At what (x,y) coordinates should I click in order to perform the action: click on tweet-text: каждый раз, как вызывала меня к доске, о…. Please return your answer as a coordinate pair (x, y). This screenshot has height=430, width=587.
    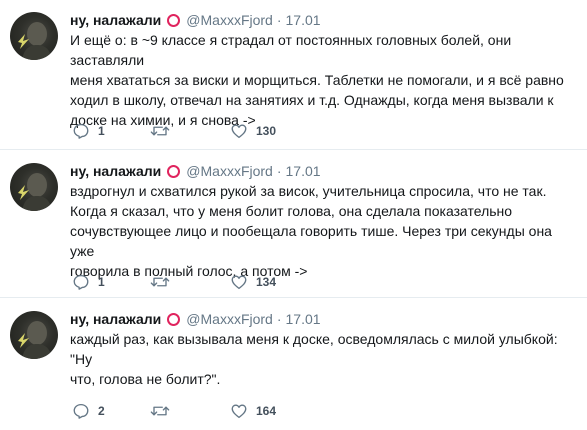
    Looking at the image, I should click on (314, 359).